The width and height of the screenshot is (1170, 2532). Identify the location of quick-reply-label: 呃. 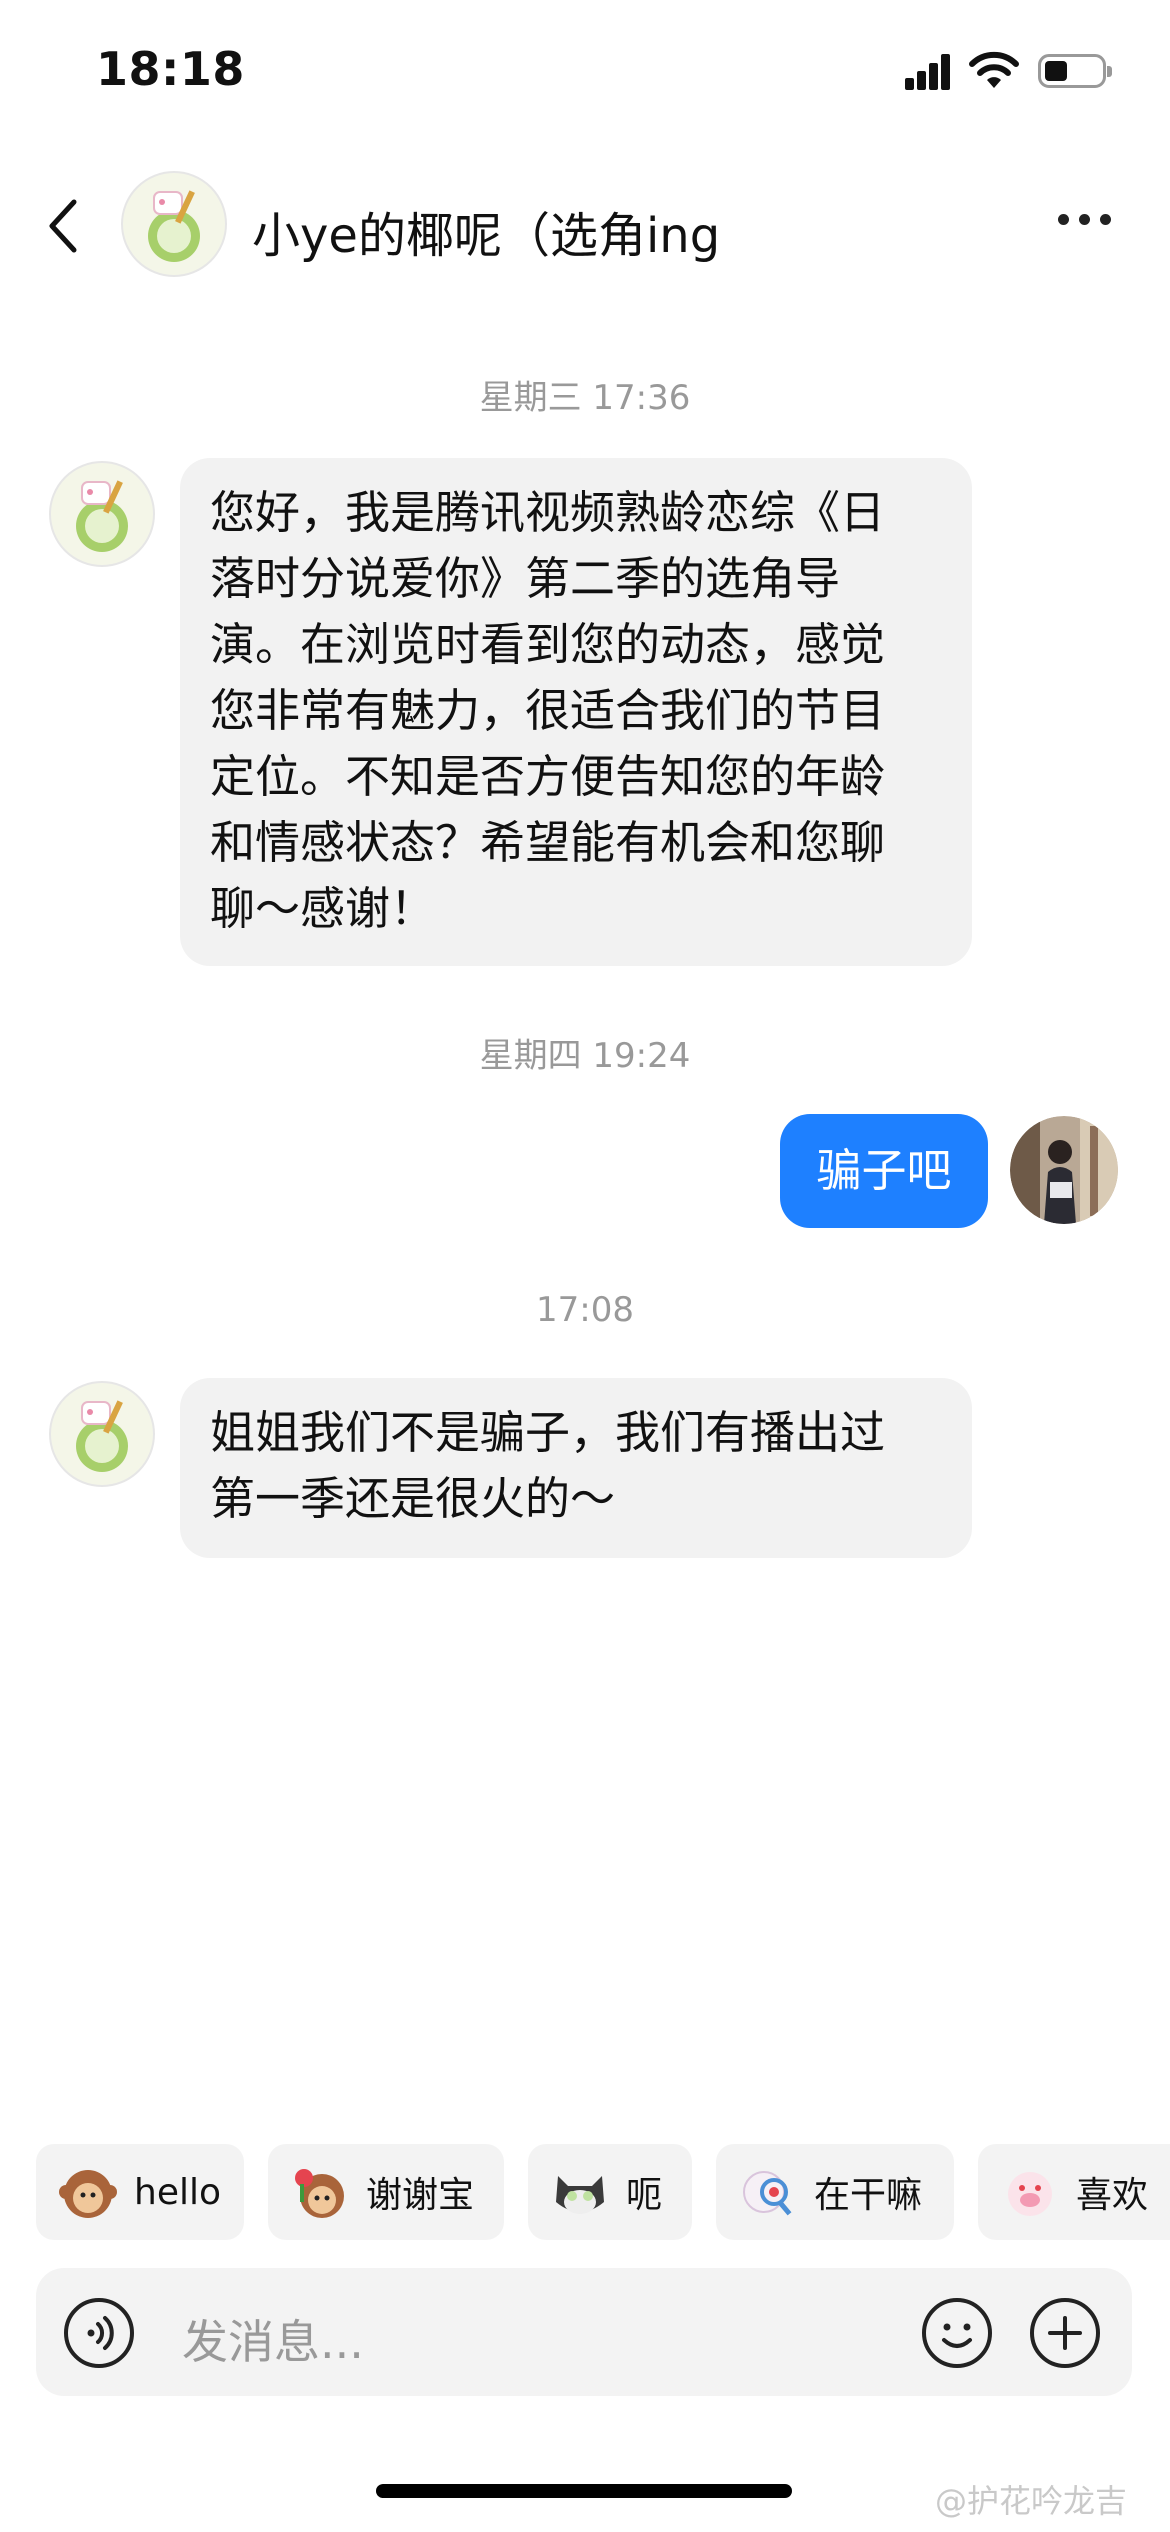
(644, 2195).